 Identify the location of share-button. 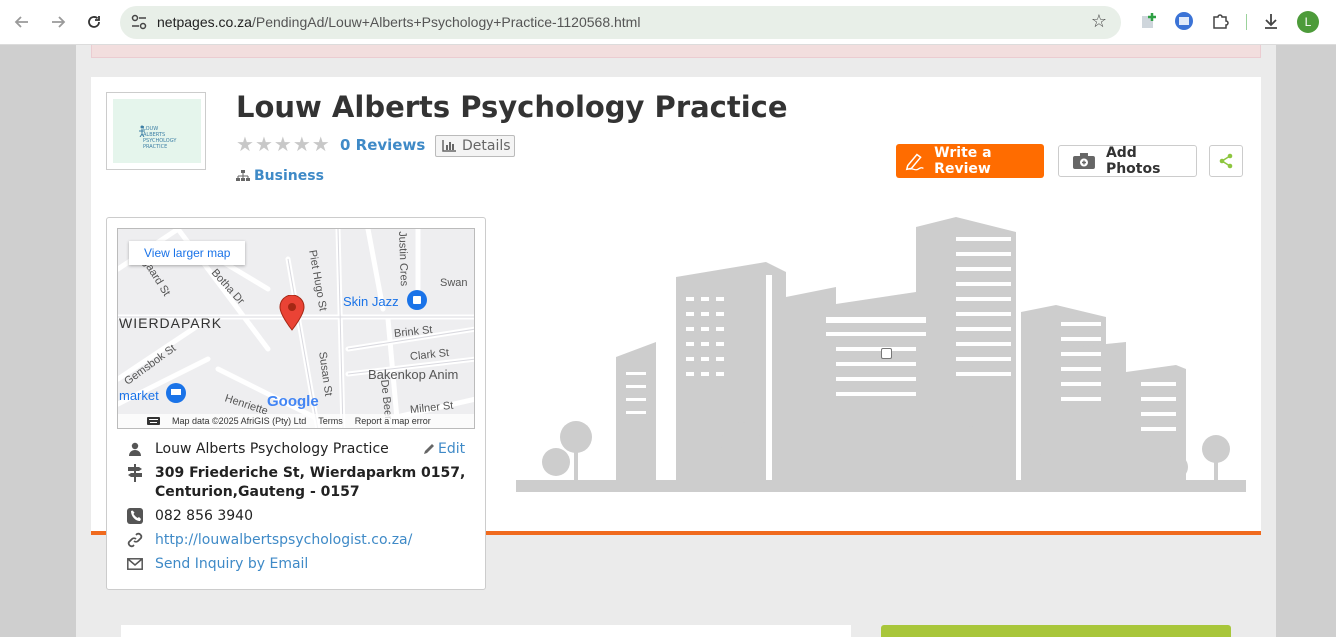
(1226, 161).